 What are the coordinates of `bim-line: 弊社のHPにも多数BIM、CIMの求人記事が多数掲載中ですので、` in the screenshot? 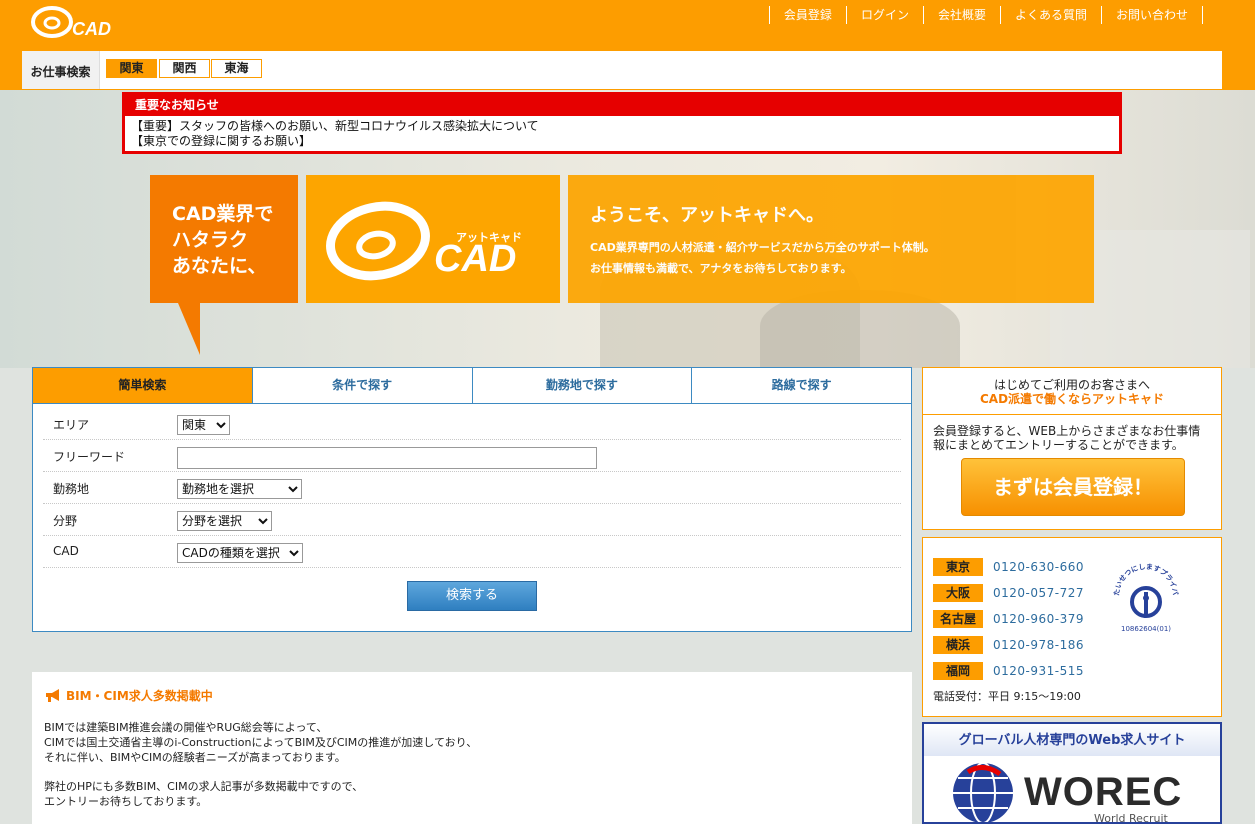 It's located at (204, 786).